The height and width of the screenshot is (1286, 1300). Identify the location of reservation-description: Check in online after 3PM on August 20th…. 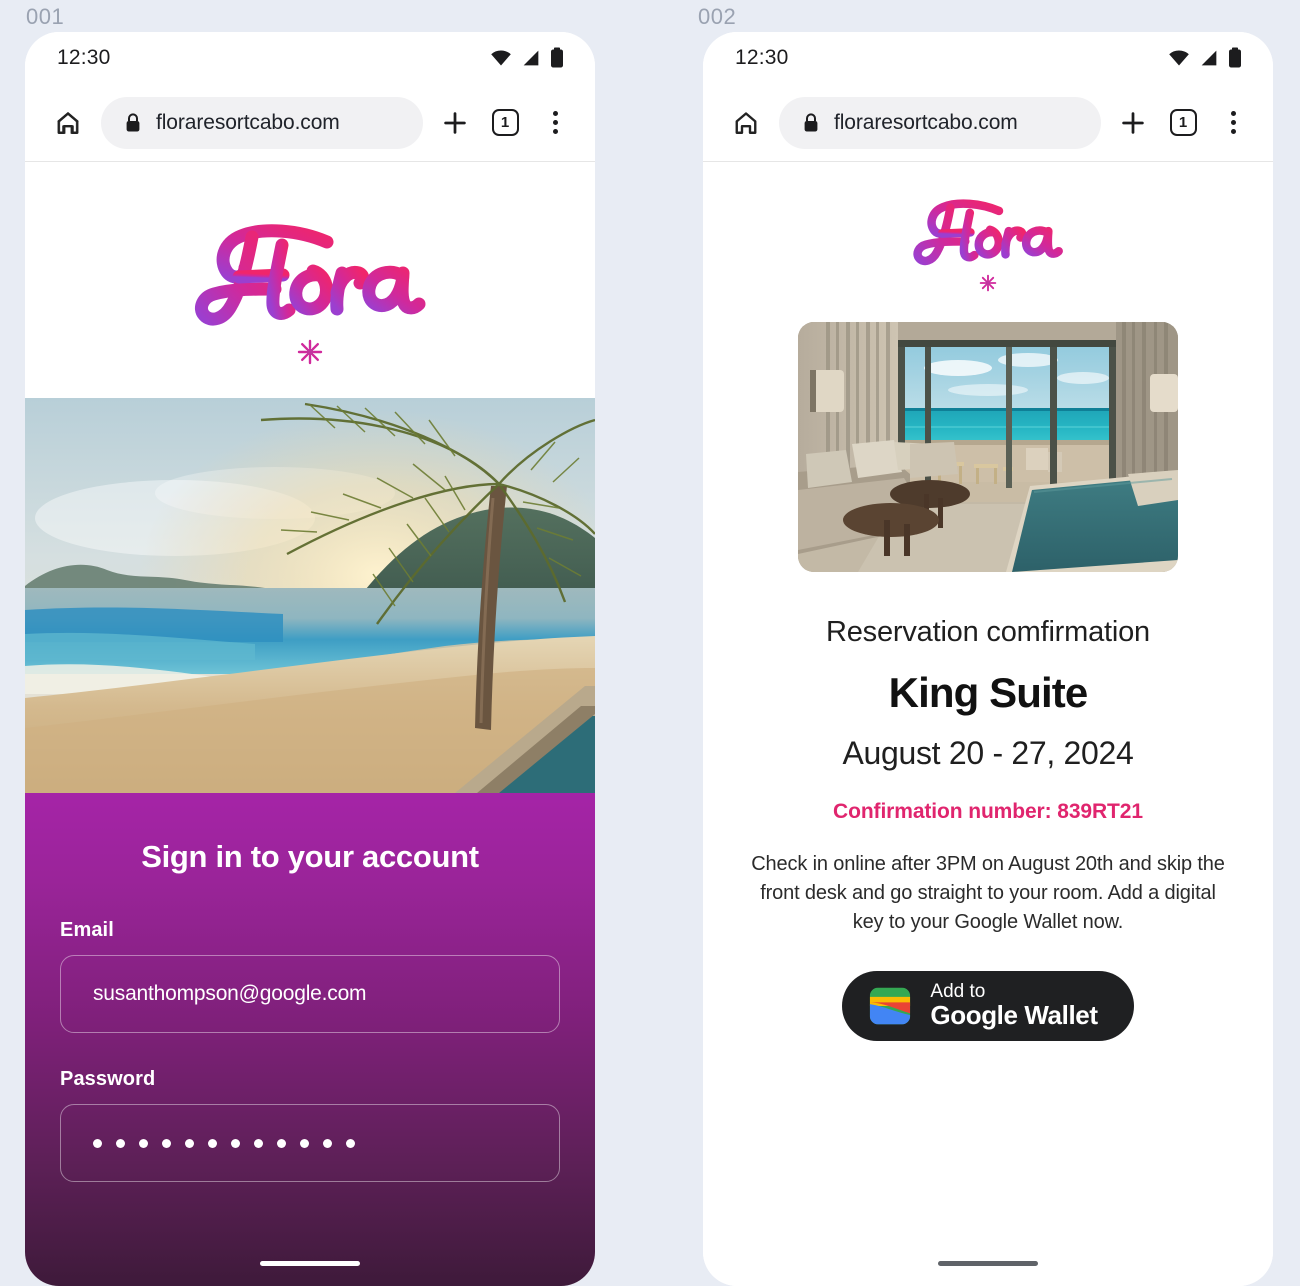
(988, 893).